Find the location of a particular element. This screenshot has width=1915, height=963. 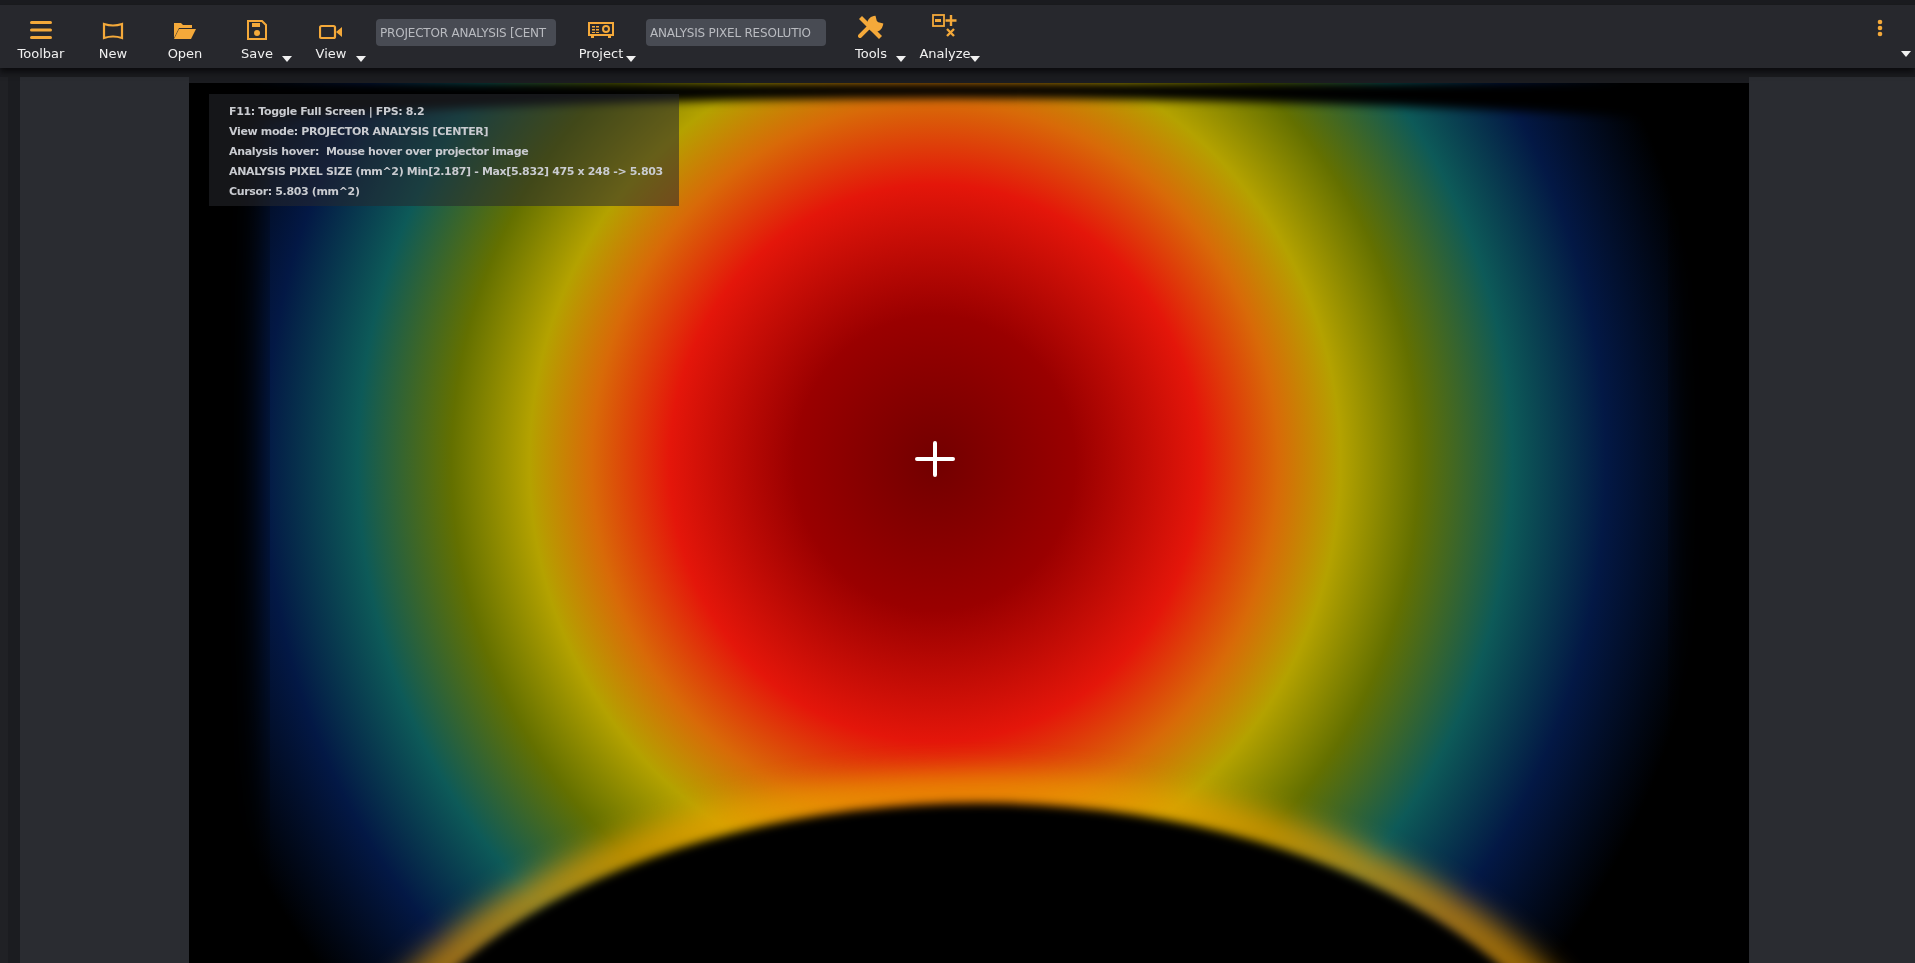

status-text: View mode: PROJECTOR ANALYSIS [CENTER] is located at coordinates (359, 132).